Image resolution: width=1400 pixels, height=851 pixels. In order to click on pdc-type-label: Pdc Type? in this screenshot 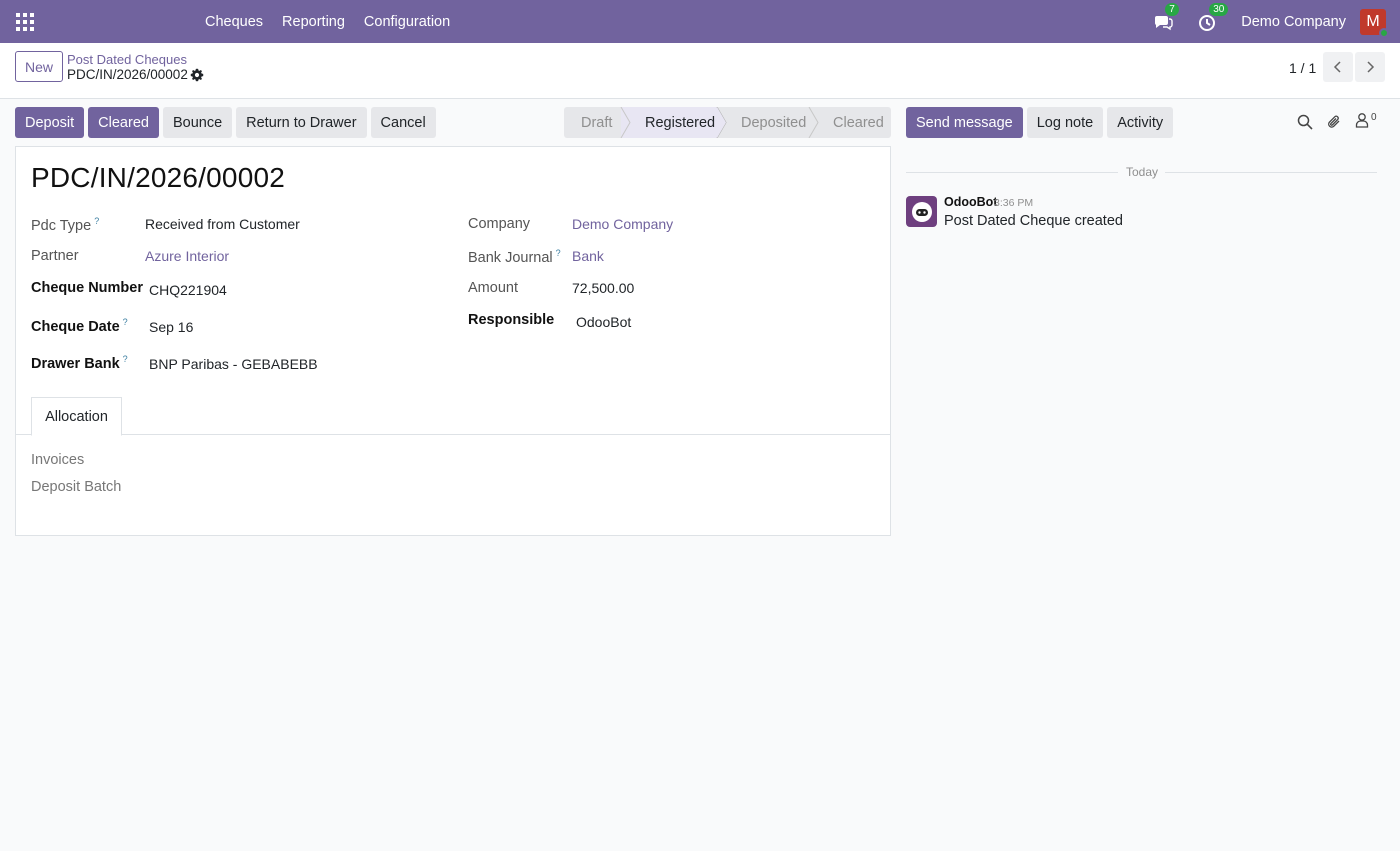, I will do `click(65, 225)`.